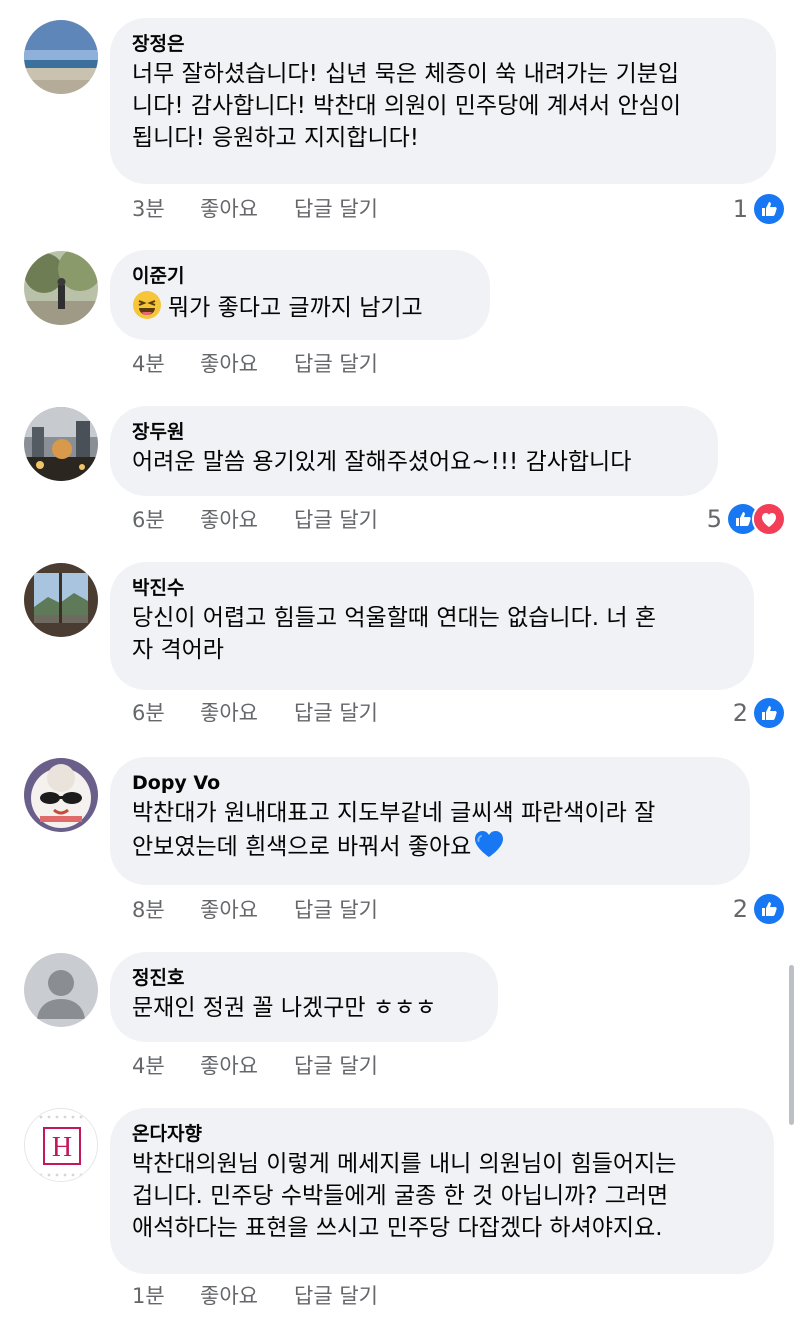  I want to click on avatar: H, so click(61, 1145).